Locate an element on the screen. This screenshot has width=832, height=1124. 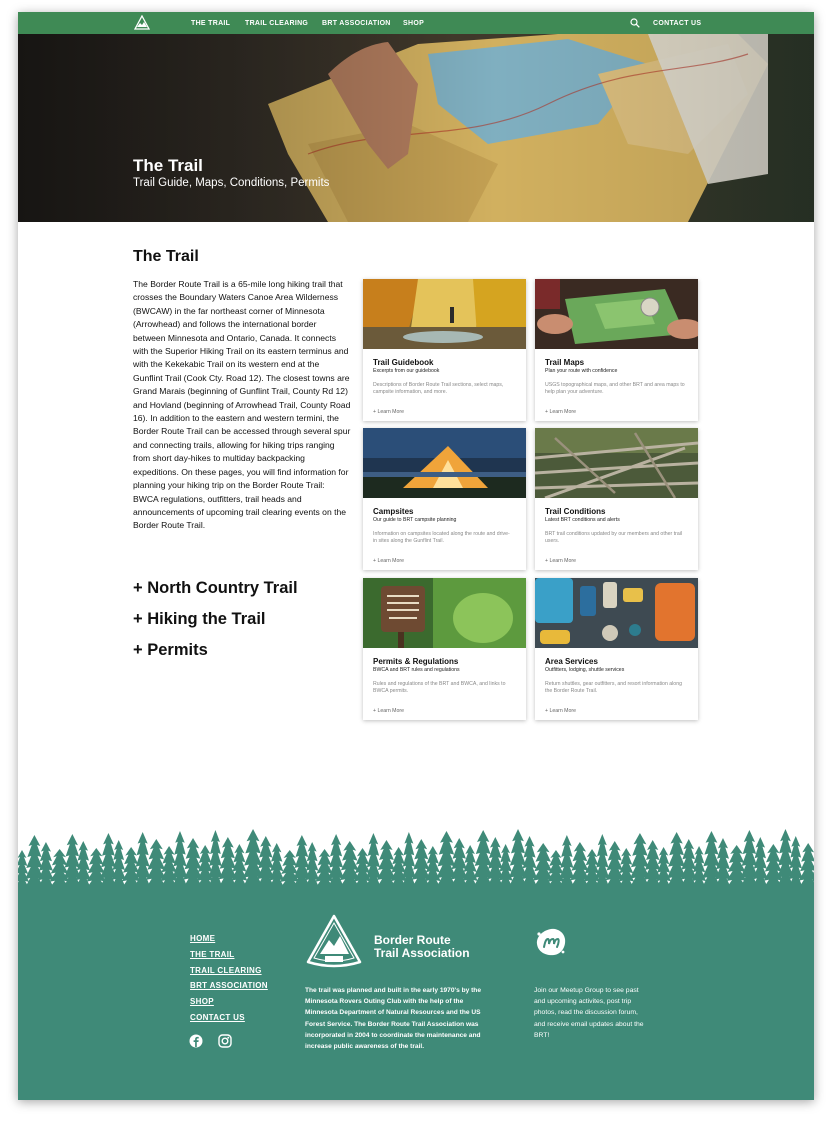
footer-link-trail-clearing: TRAIL CLEARING is located at coordinates (226, 970).